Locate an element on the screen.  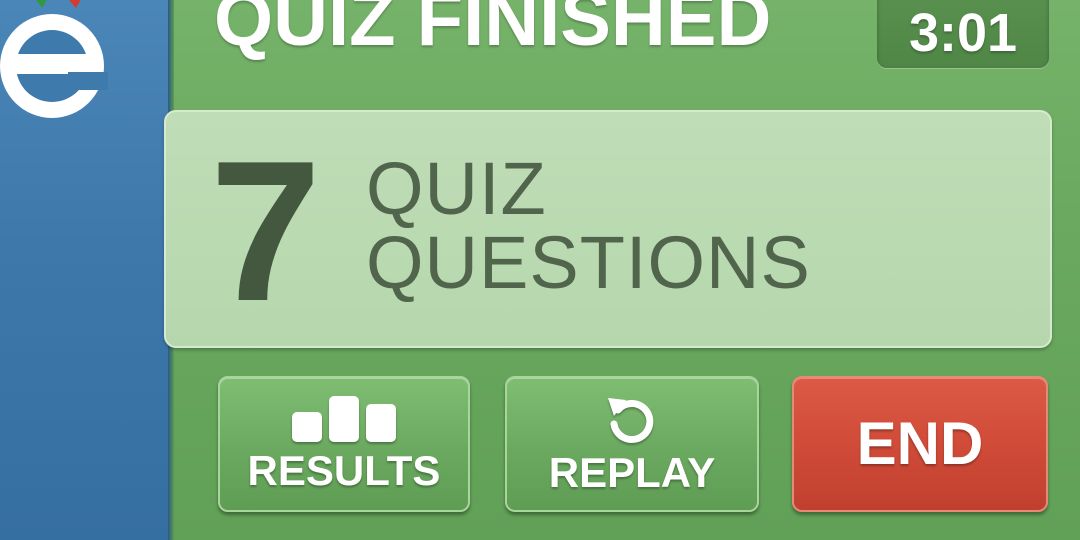
end-button-label: END is located at coordinates (920, 443).